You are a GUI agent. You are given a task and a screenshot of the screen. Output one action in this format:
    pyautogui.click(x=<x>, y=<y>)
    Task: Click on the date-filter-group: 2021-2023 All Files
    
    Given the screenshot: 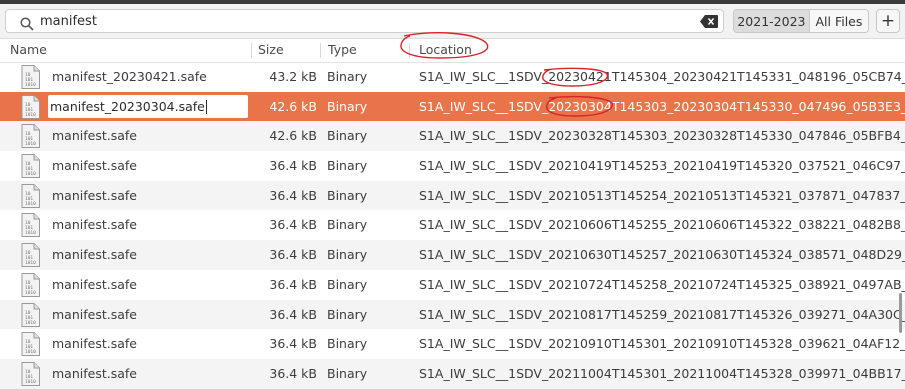 What is the action you would take?
    pyautogui.click(x=801, y=21)
    